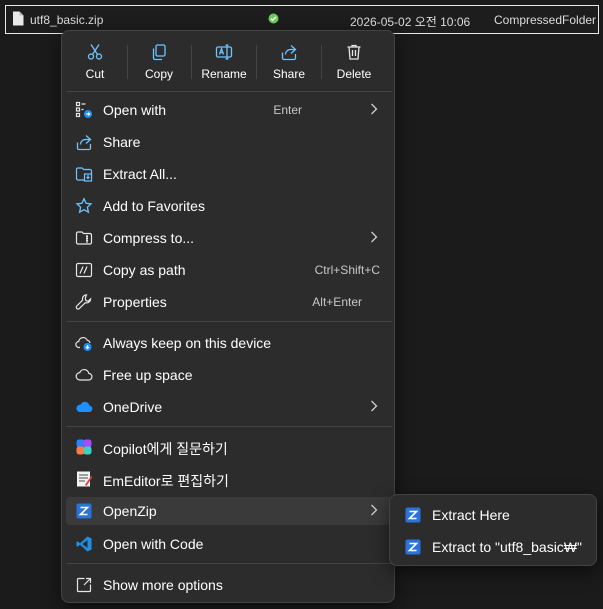  I want to click on delete-button: Delete, so click(354, 63).